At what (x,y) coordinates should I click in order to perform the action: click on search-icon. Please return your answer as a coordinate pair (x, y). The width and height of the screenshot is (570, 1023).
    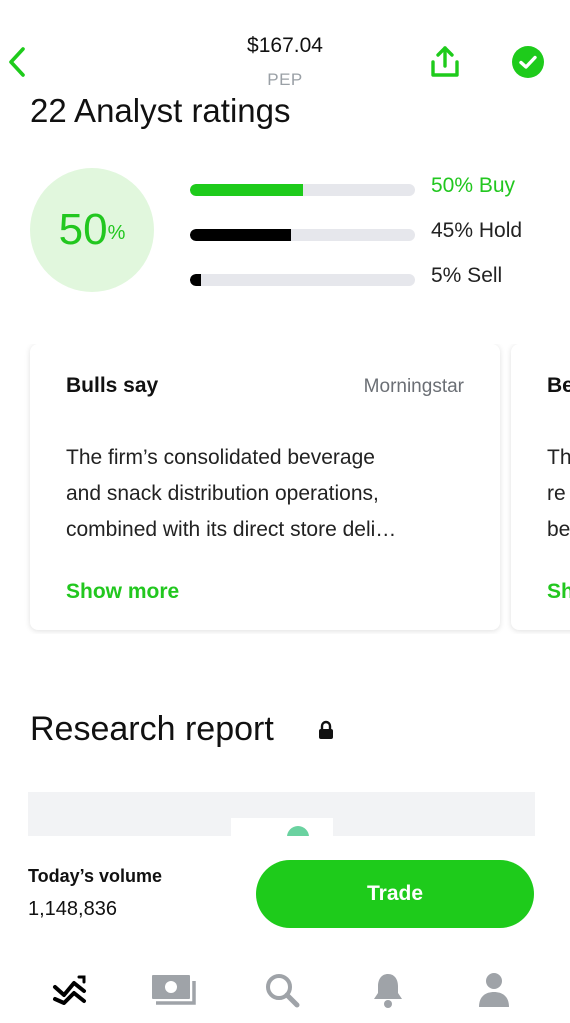
    Looking at the image, I should click on (283, 991).